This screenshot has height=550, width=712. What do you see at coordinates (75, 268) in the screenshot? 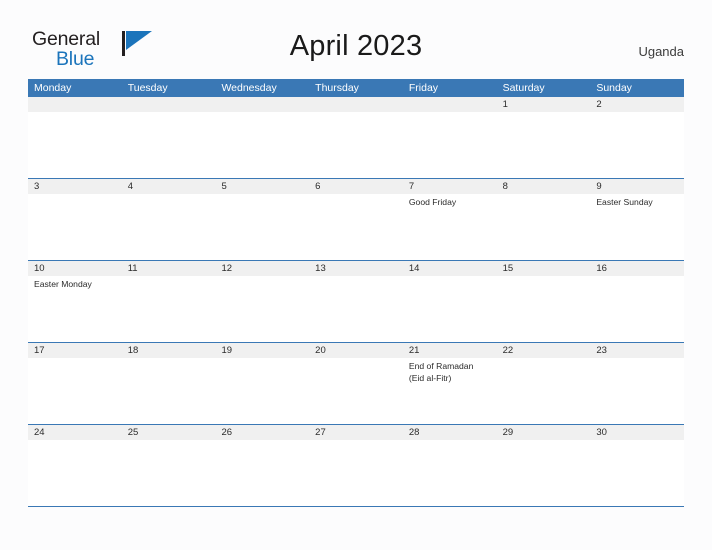
I see `day-number: 10` at bounding box center [75, 268].